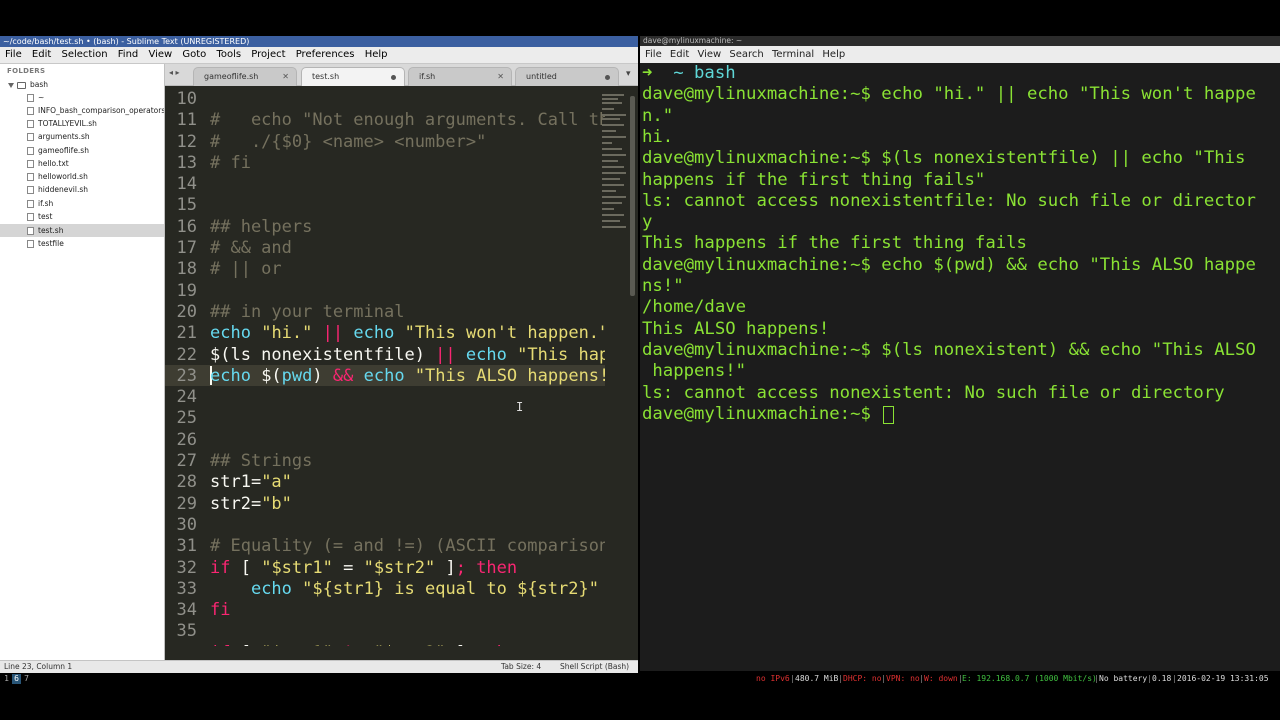 The width and height of the screenshot is (1280, 720). Describe the element at coordinates (1162, 678) in the screenshot. I see `status-load: 0.18` at that location.